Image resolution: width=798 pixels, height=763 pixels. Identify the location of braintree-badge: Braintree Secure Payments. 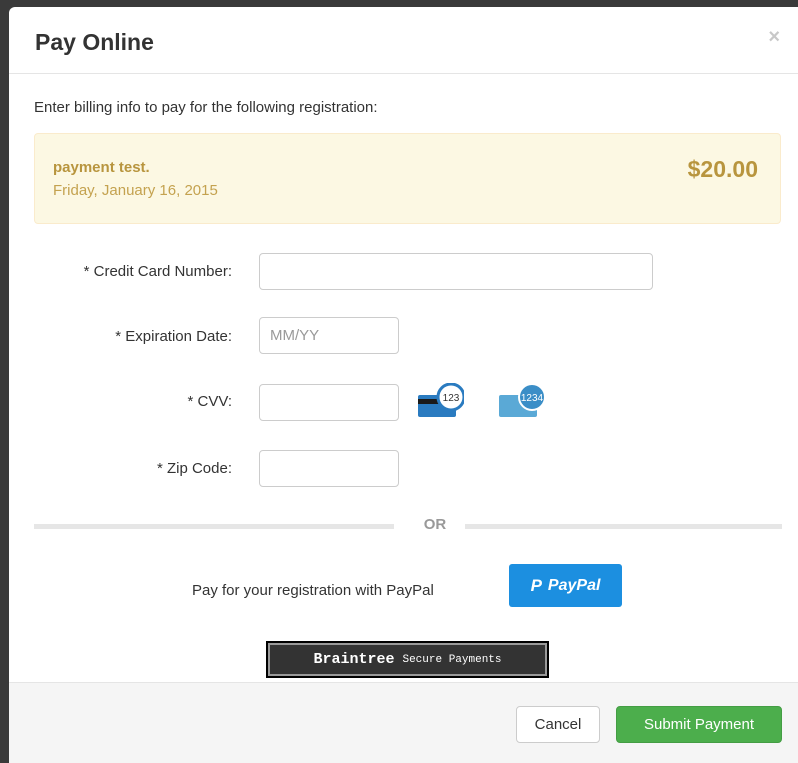
(407, 659).